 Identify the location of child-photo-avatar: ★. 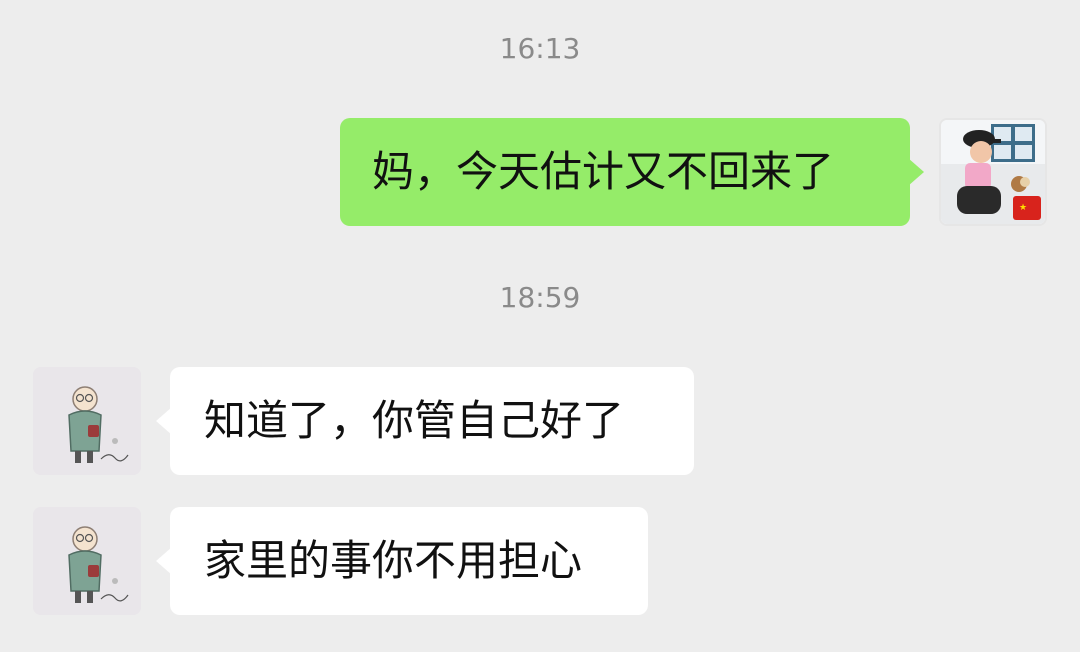
(993, 172).